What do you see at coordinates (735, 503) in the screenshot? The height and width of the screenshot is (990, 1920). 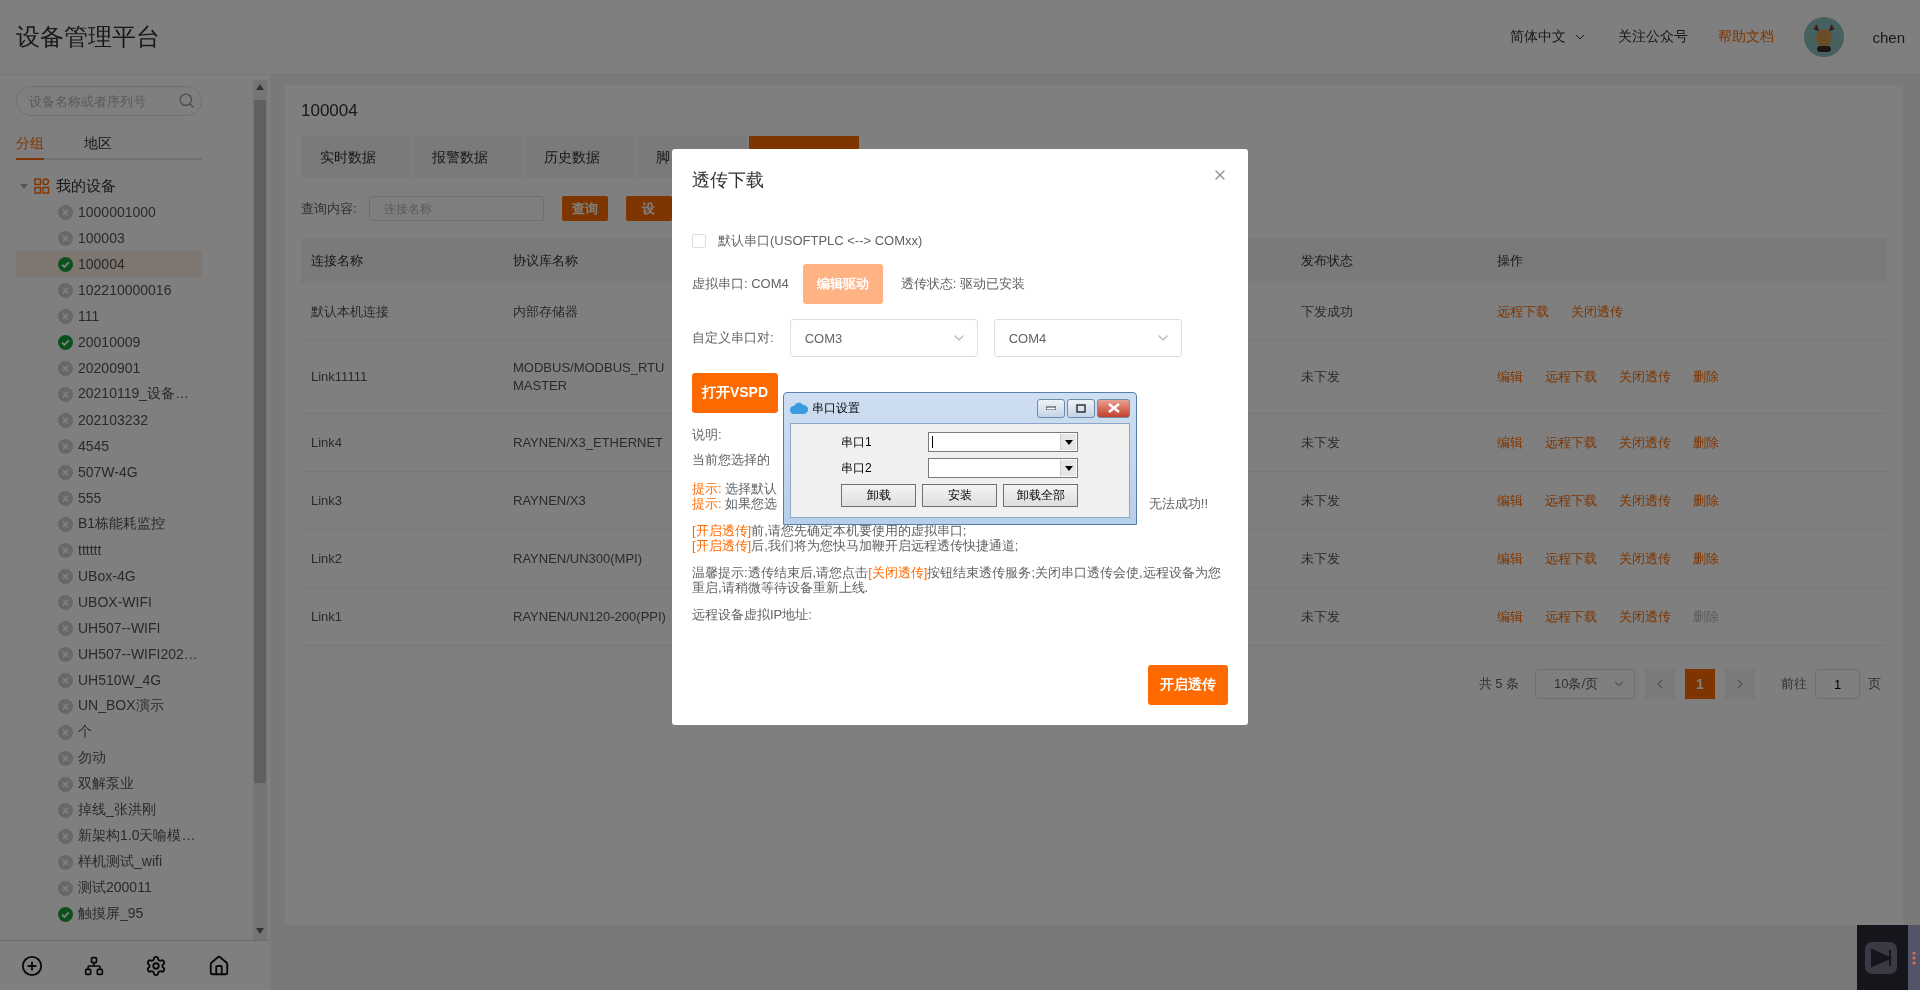 I see `note-text: 提示: 如果您选` at bounding box center [735, 503].